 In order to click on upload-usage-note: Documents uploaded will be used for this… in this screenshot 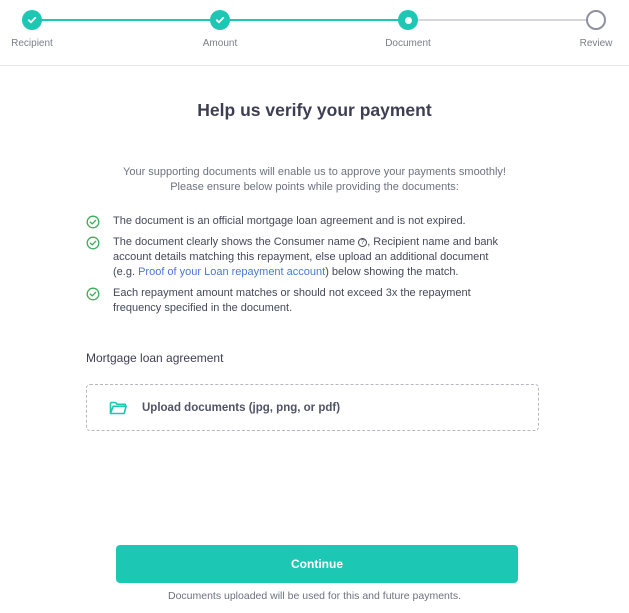, I will do `click(314, 596)`.